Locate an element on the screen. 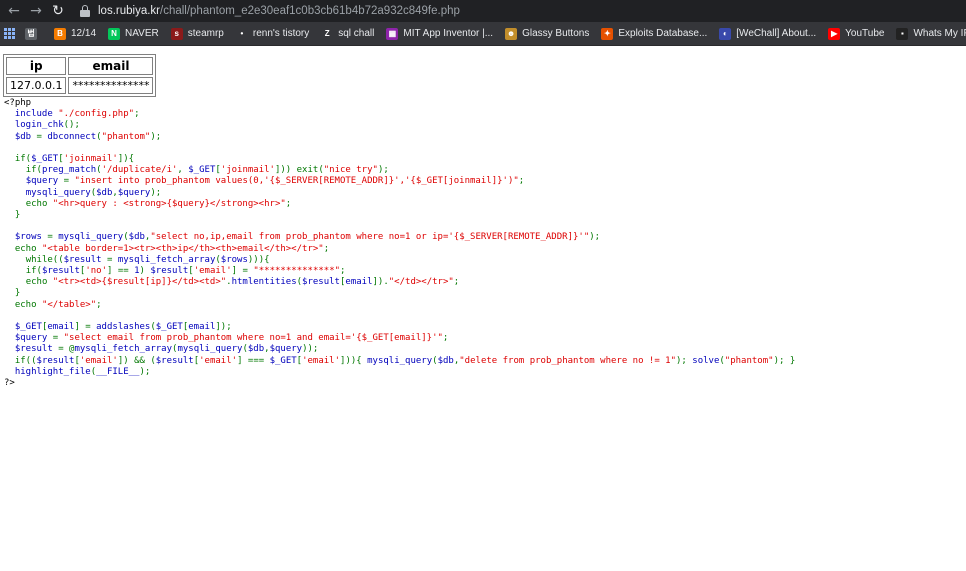 This screenshot has height=571, width=966. code-token: , is located at coordinates (183, 170).